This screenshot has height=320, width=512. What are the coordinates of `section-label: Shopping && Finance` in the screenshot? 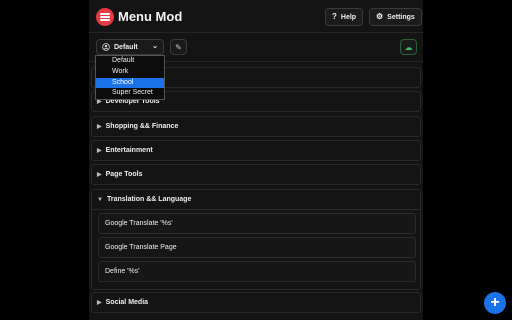 It's located at (142, 126).